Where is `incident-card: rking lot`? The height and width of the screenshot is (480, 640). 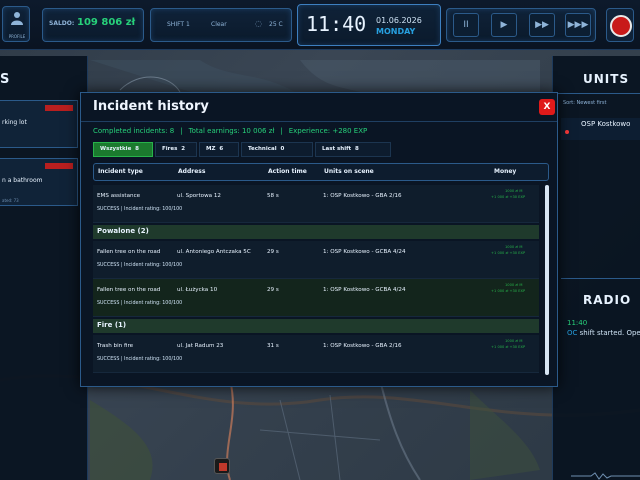 incident-card: rking lot is located at coordinates (39, 124).